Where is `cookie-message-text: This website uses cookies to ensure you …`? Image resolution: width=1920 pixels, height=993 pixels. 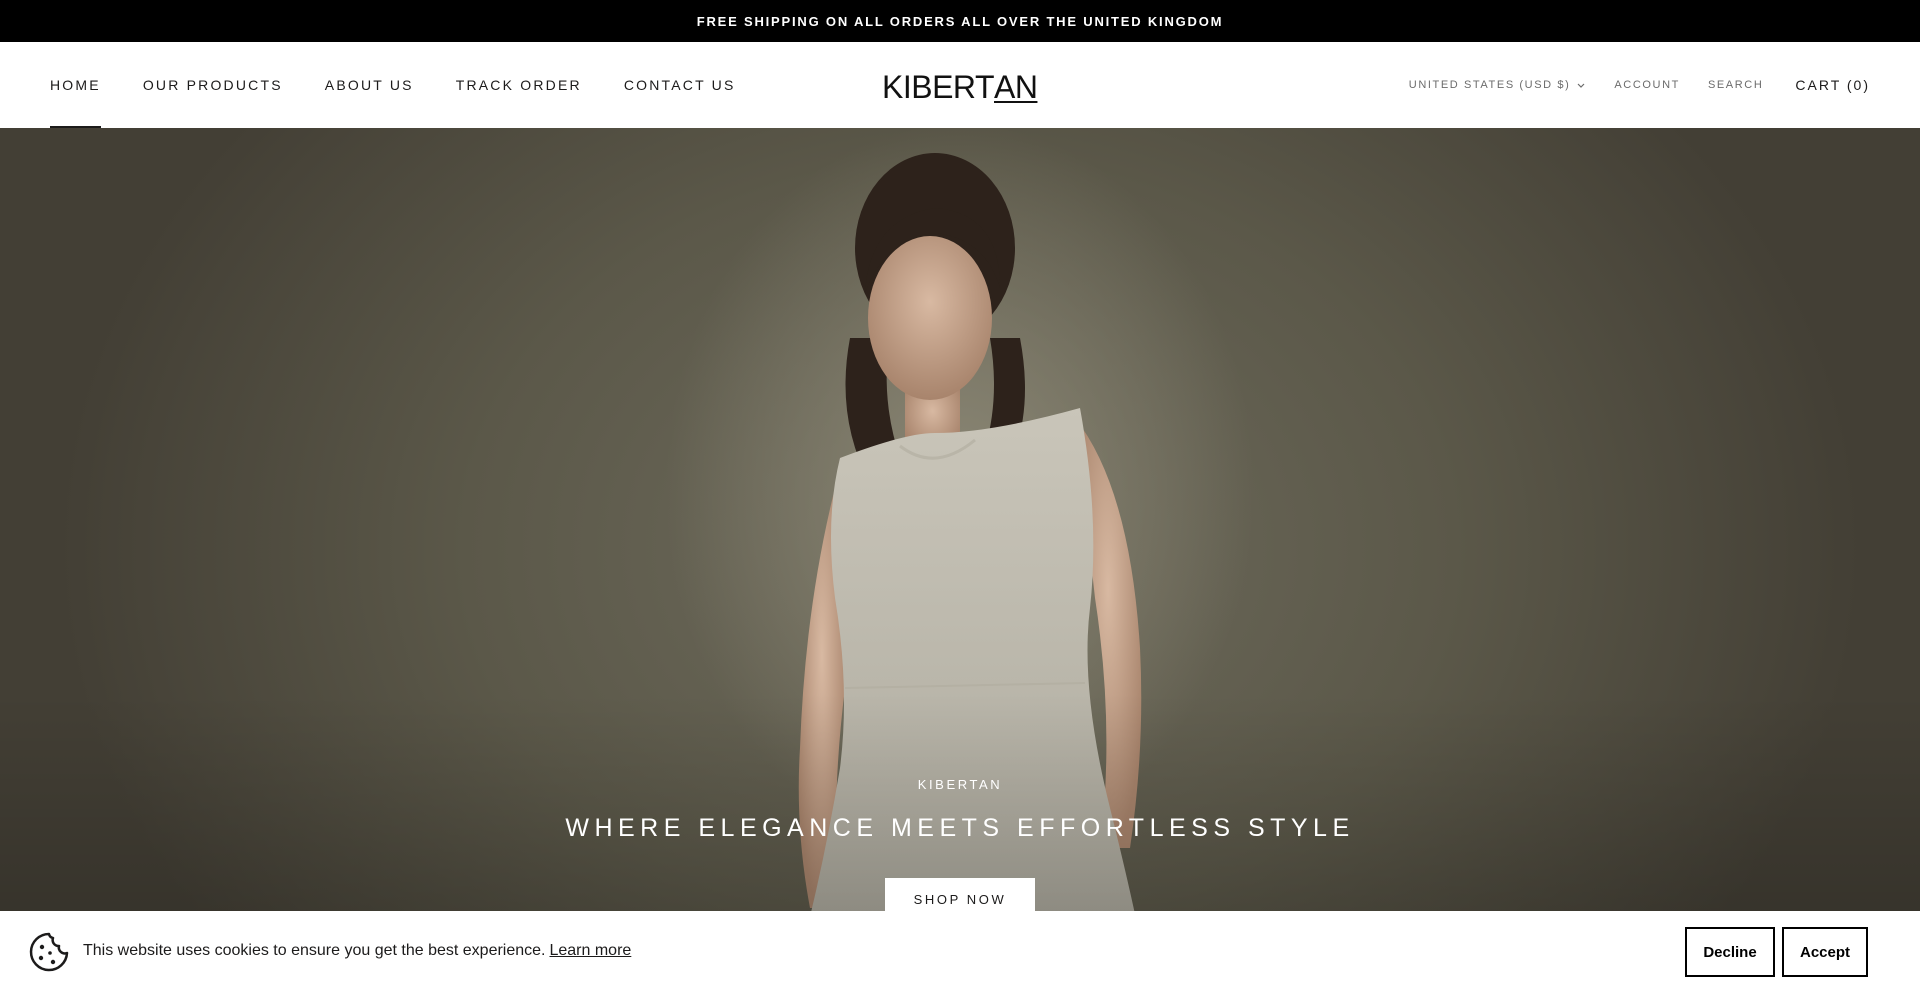
cookie-message-text: This website uses cookies to ensure you … is located at coordinates (314, 950).